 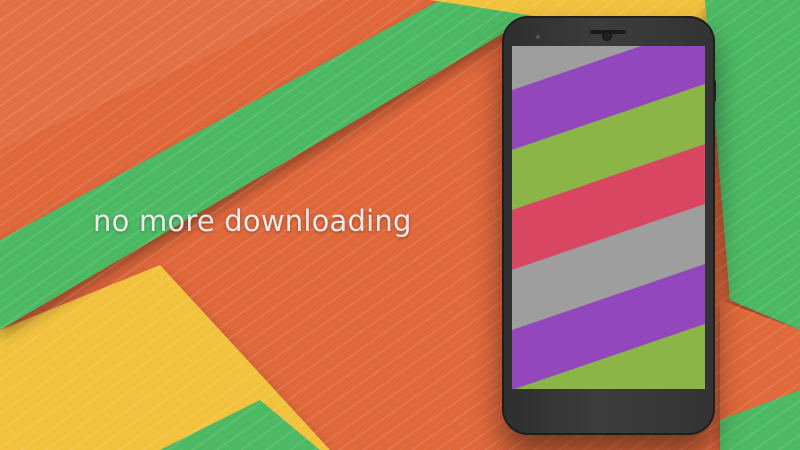 What do you see at coordinates (252, 221) in the screenshot?
I see `tagline-text: no more downloading` at bounding box center [252, 221].